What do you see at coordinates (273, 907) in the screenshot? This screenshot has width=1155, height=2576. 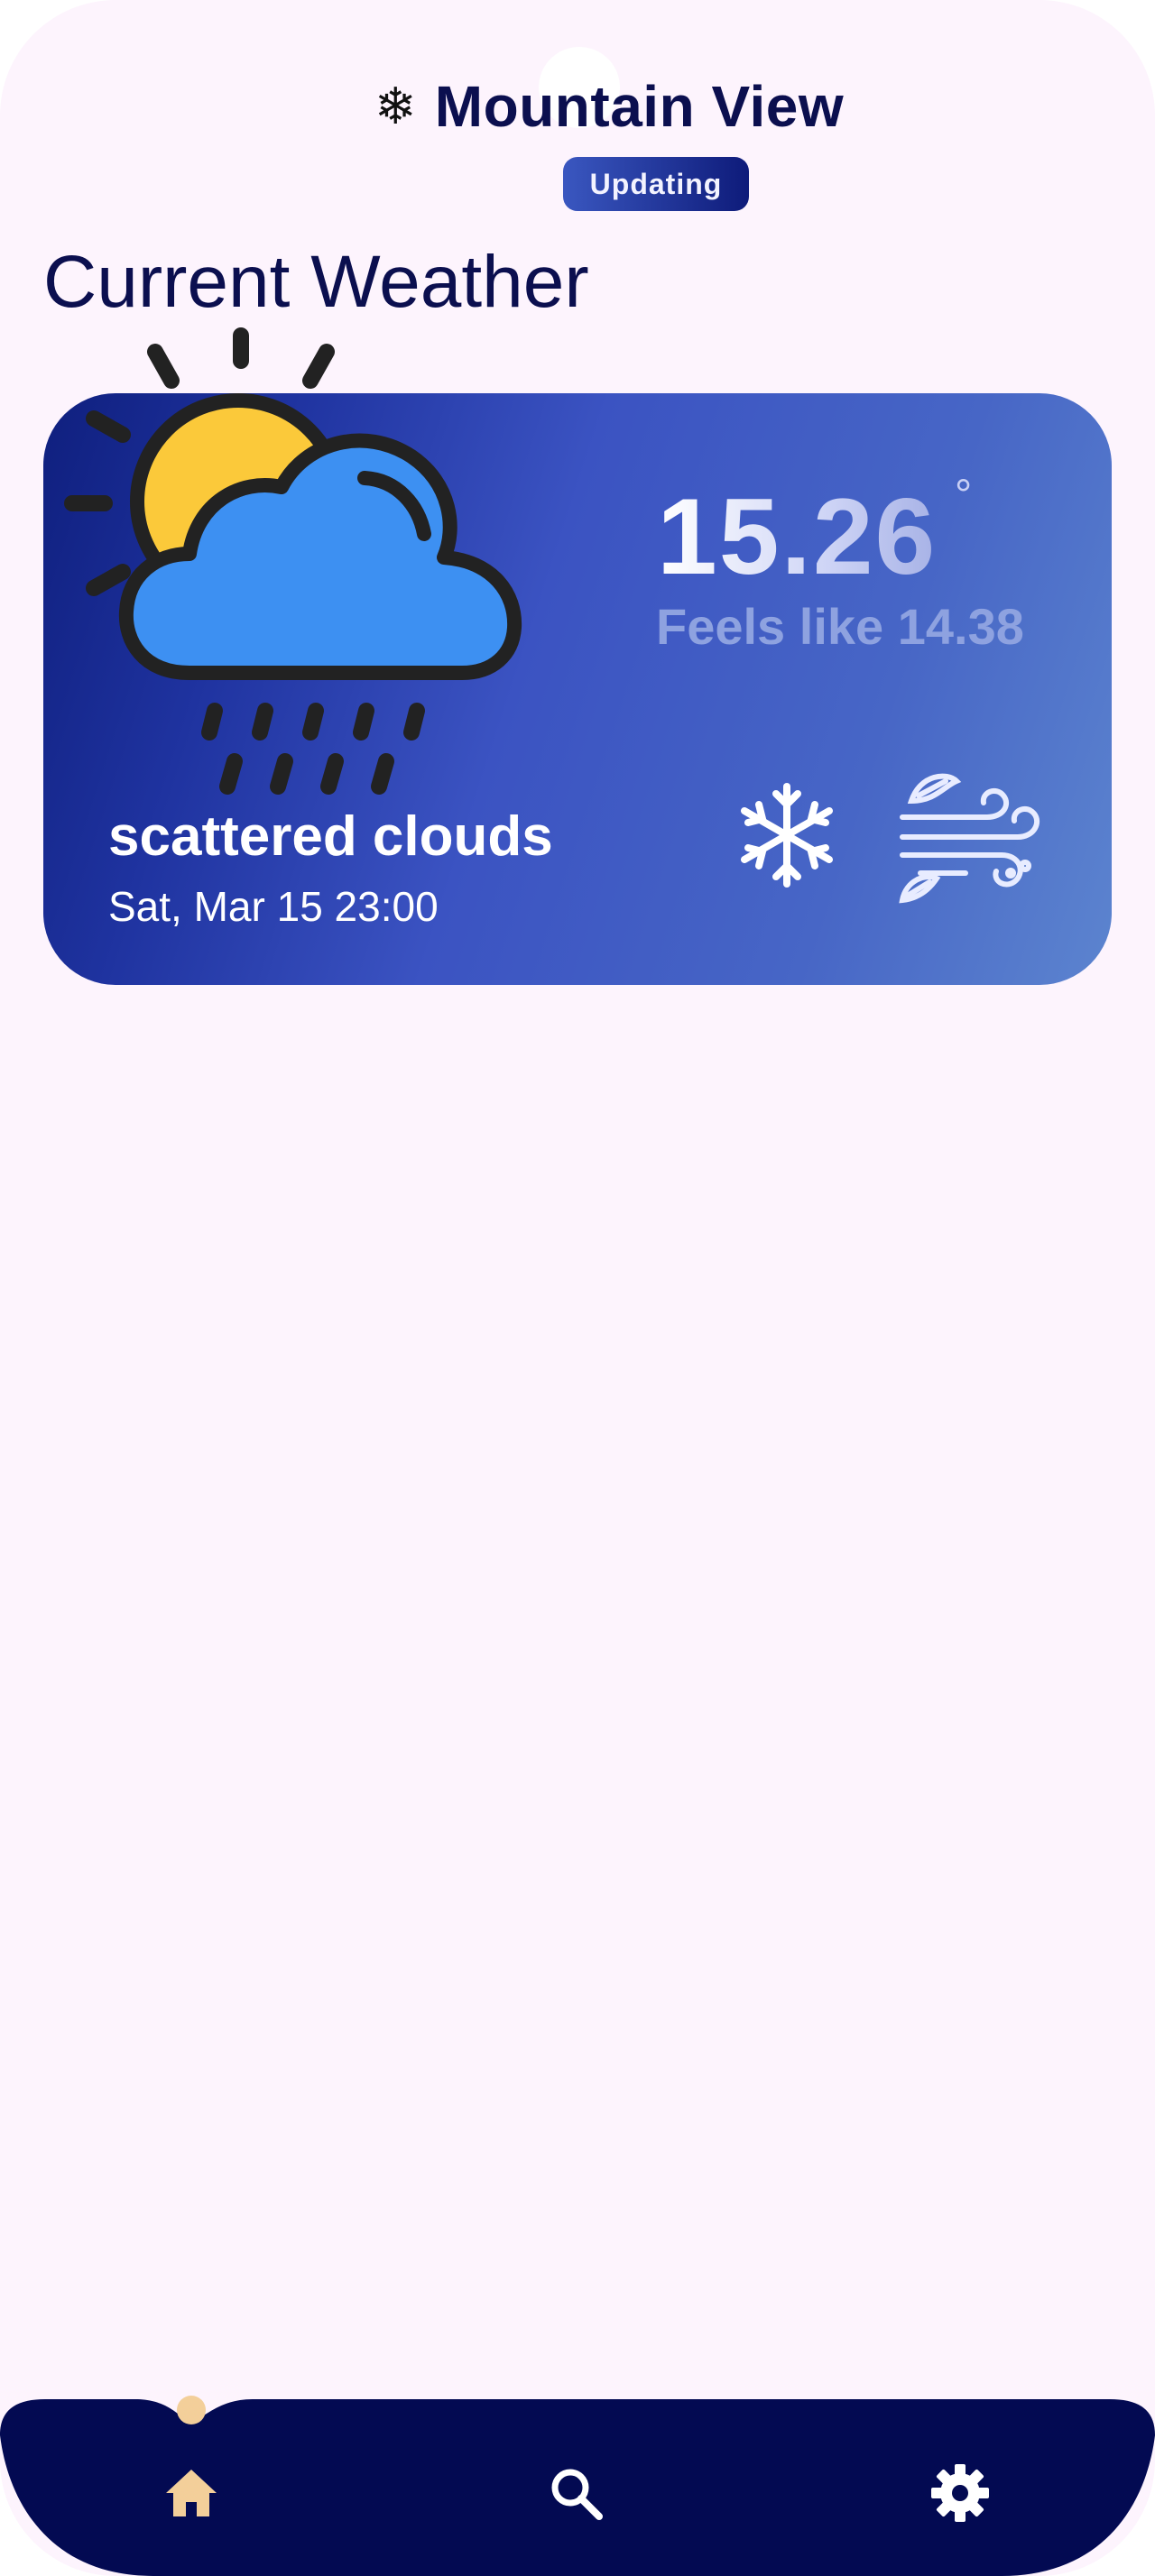 I see `observation-datetime: Sat, Mar 15 23:00` at bounding box center [273, 907].